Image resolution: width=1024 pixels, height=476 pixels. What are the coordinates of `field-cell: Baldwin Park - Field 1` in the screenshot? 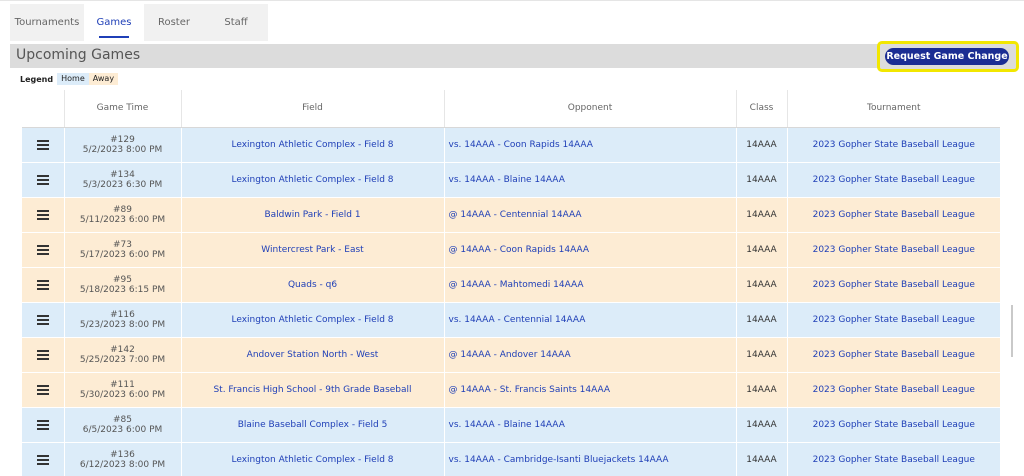 It's located at (313, 215).